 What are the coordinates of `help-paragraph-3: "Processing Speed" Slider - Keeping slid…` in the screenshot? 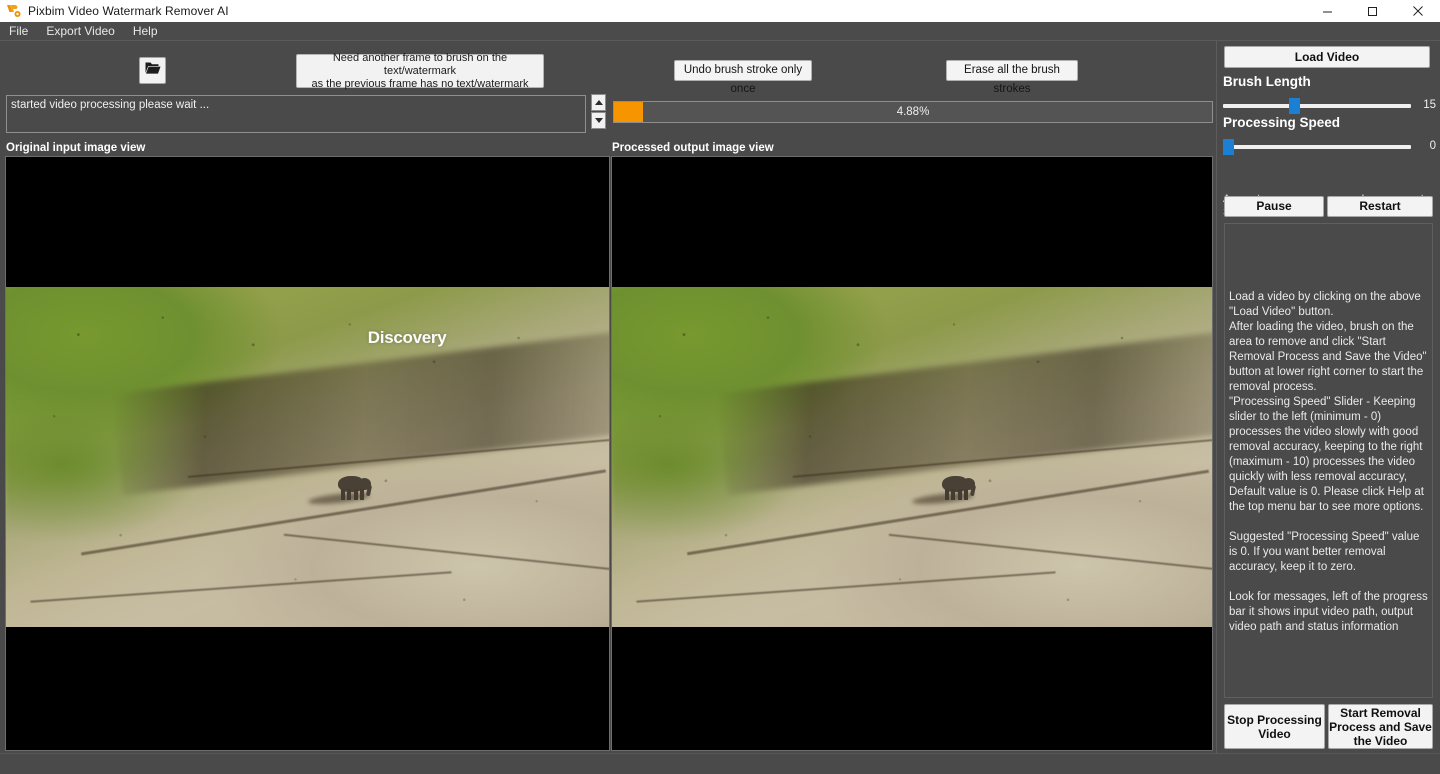 It's located at (1326, 454).